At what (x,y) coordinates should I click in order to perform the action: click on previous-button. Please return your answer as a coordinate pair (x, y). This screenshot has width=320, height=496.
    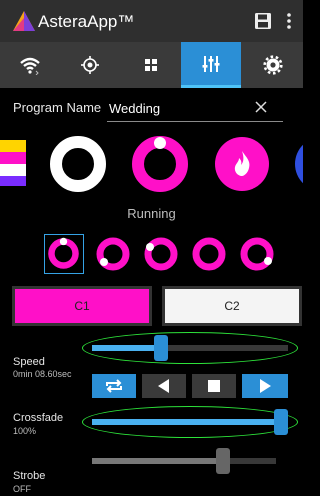
    Looking at the image, I should click on (164, 386).